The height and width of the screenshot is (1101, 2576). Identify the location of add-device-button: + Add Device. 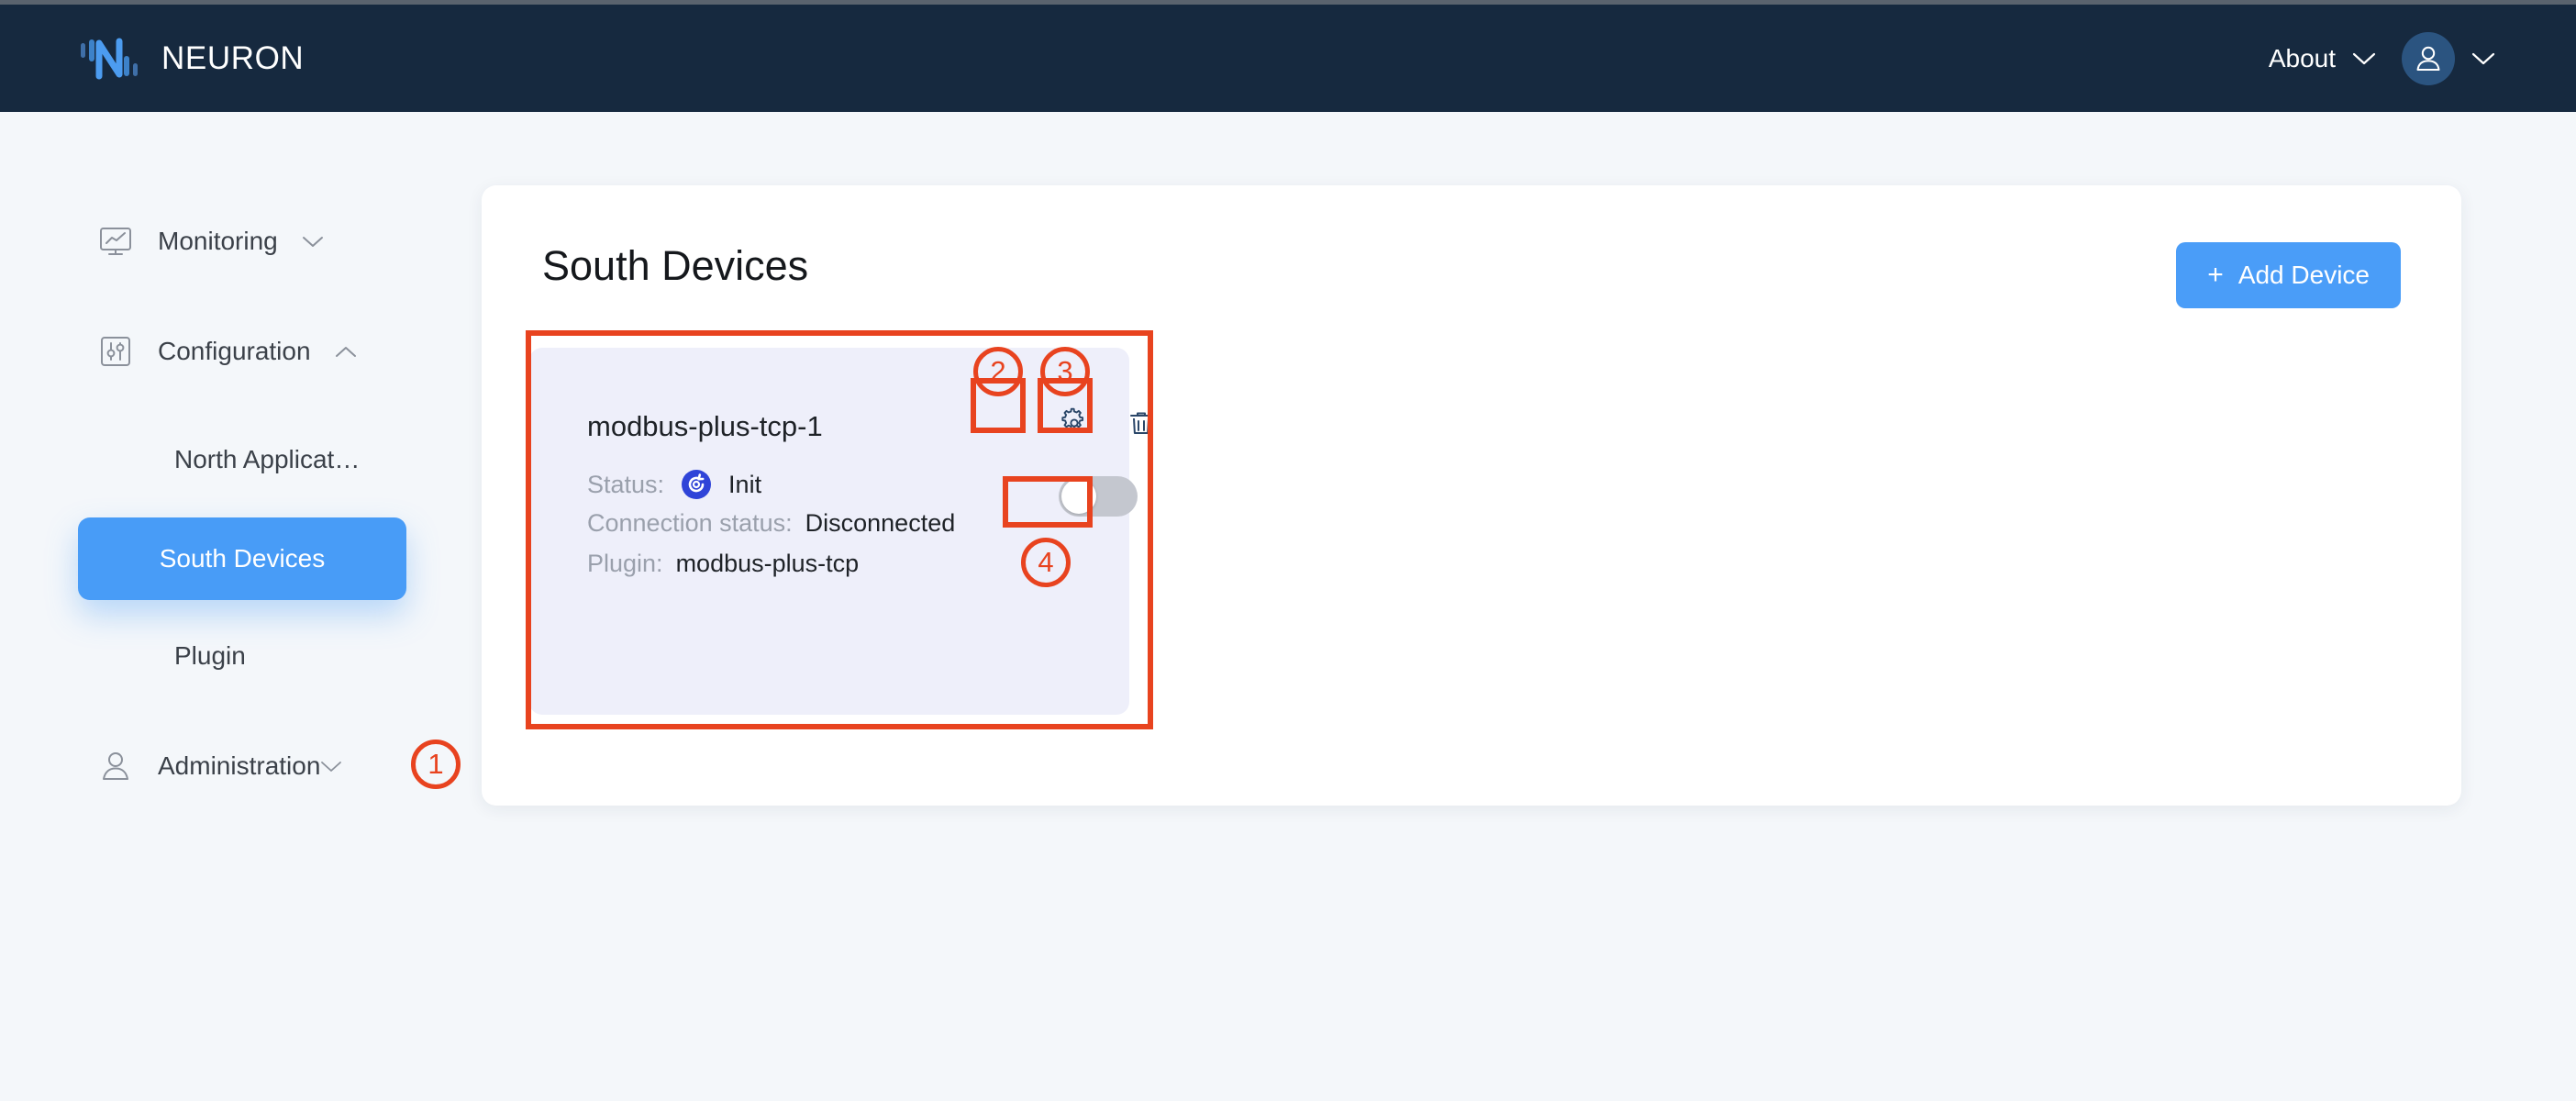
(2288, 275).